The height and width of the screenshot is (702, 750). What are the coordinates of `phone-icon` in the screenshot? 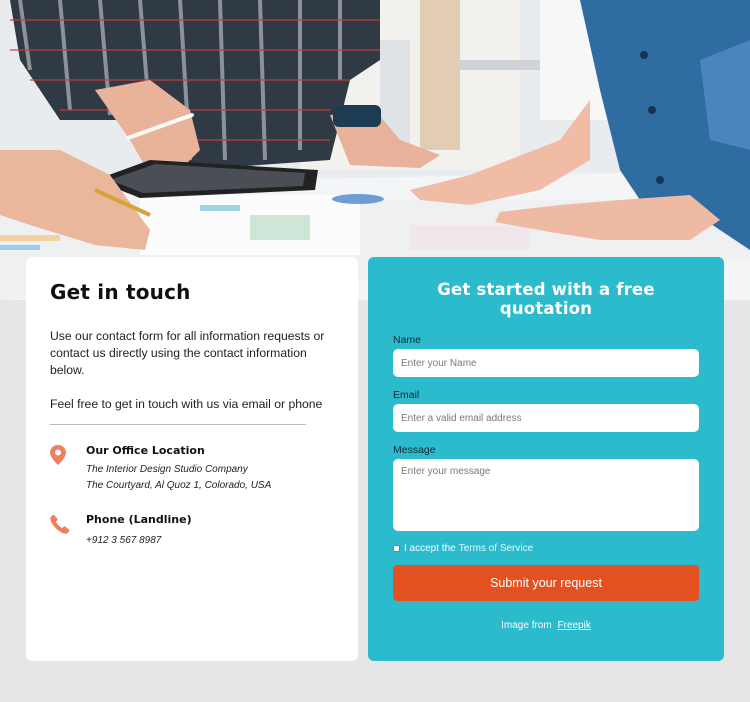 It's located at (68, 529).